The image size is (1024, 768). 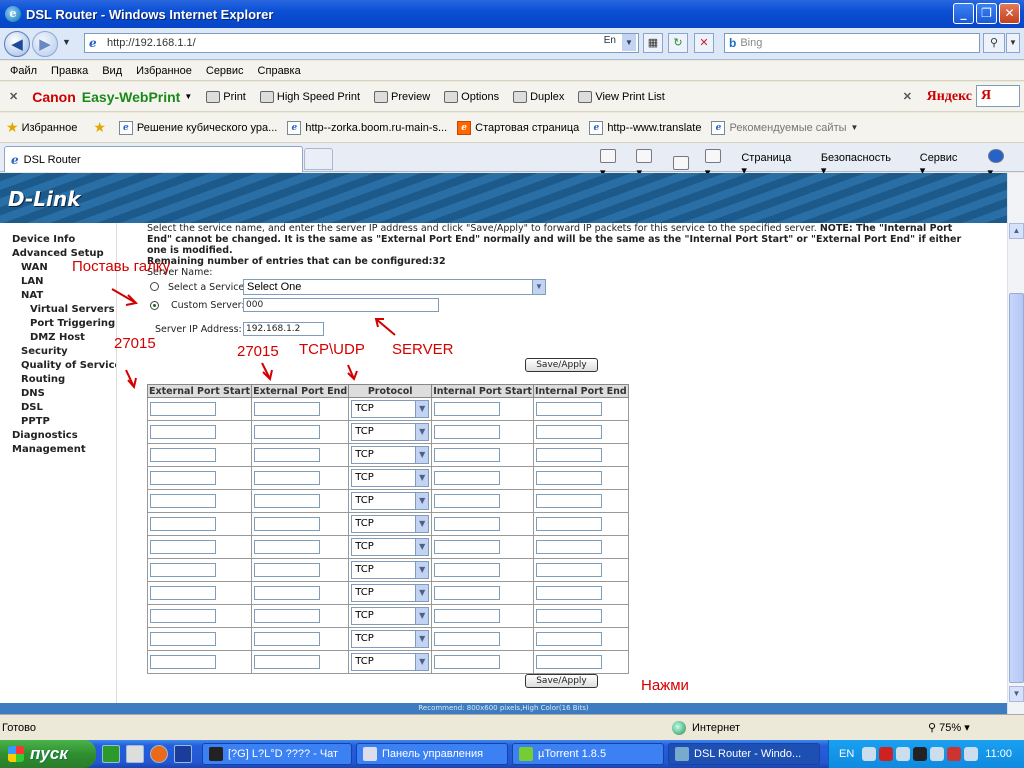 What do you see at coordinates (43, 240) in the screenshot?
I see `nav-device-info: Device Info` at bounding box center [43, 240].